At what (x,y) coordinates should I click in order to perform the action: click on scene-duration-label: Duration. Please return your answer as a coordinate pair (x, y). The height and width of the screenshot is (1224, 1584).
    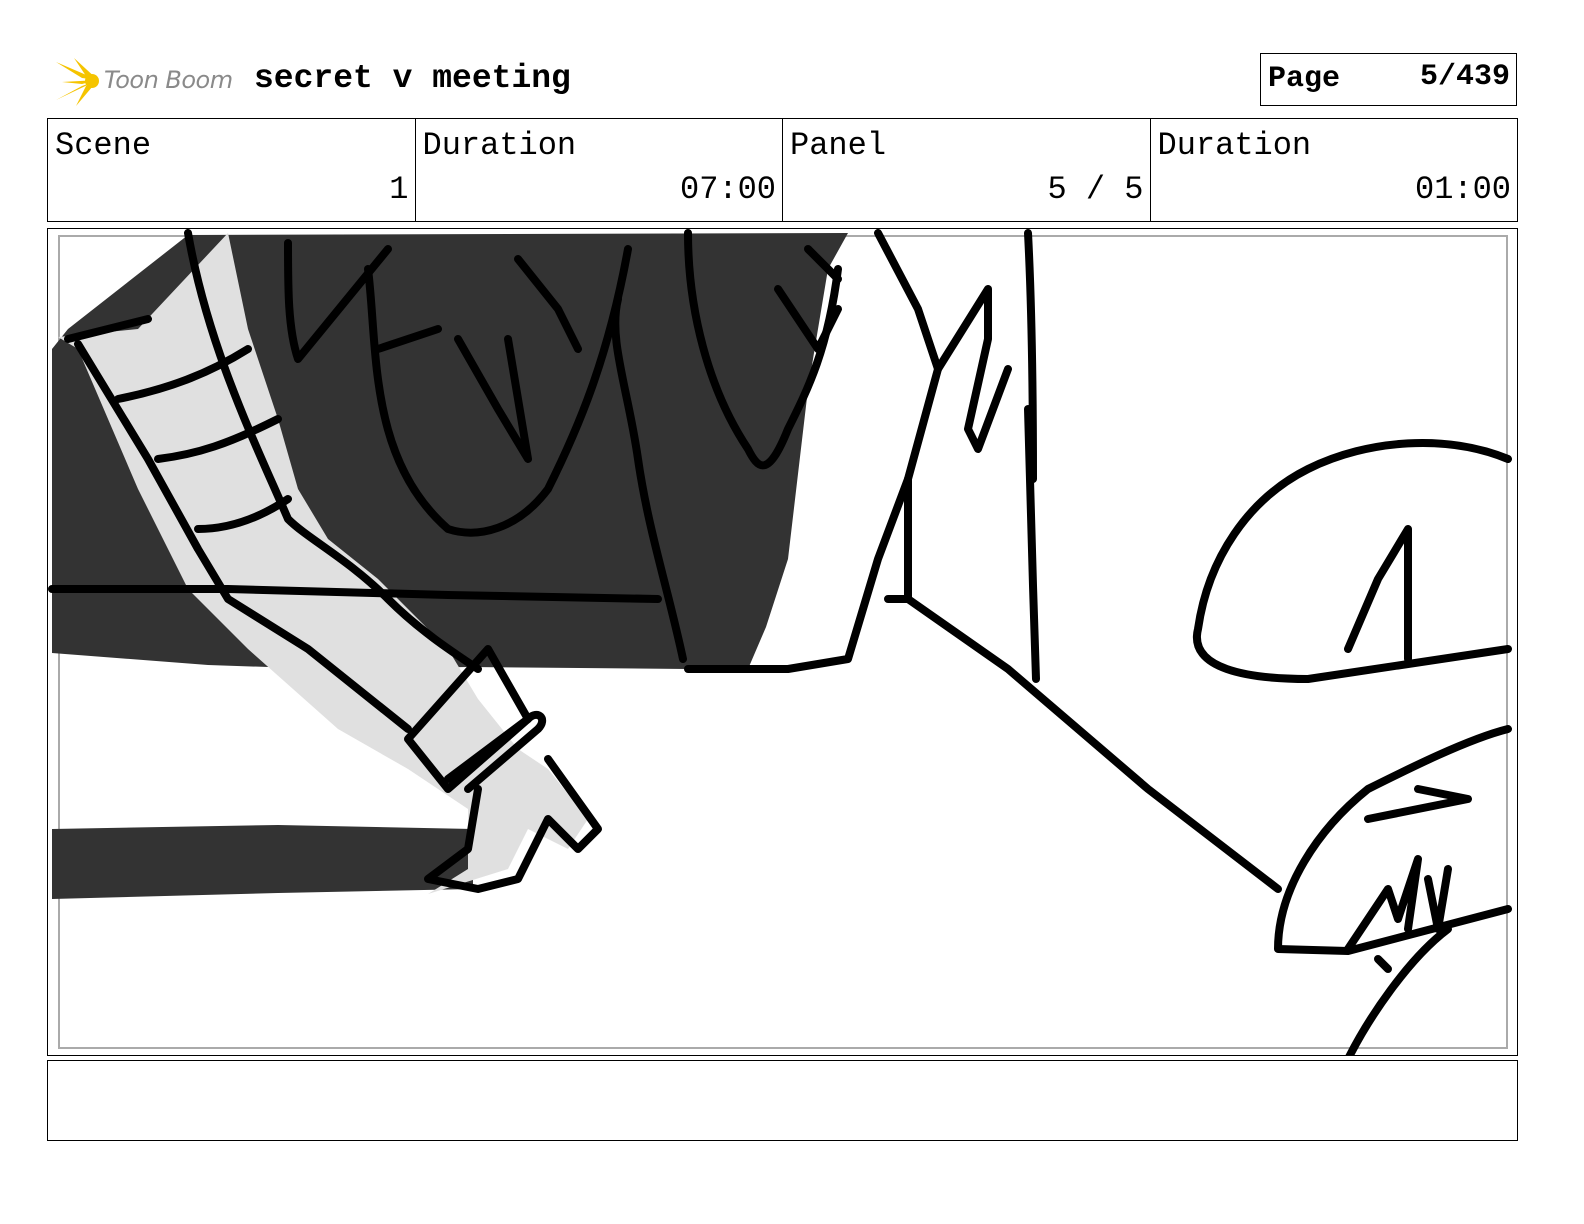
    Looking at the image, I should click on (499, 145).